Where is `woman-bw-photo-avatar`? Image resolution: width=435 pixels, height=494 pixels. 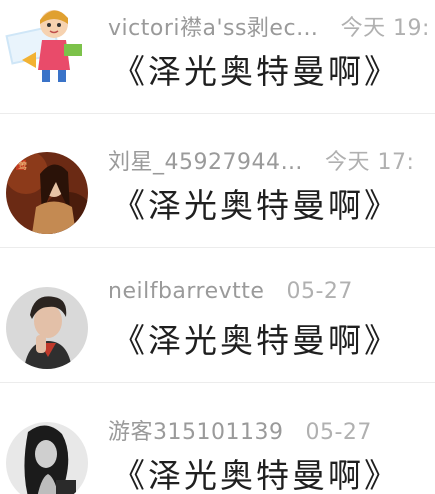
woman-bw-photo-avatar is located at coordinates (47, 458).